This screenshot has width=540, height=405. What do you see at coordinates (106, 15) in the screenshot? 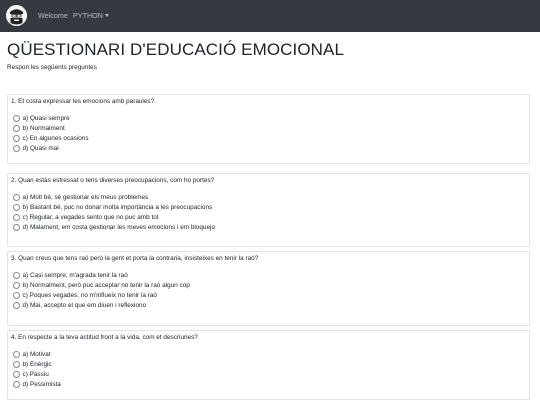
I see `caret-down-icon` at bounding box center [106, 15].